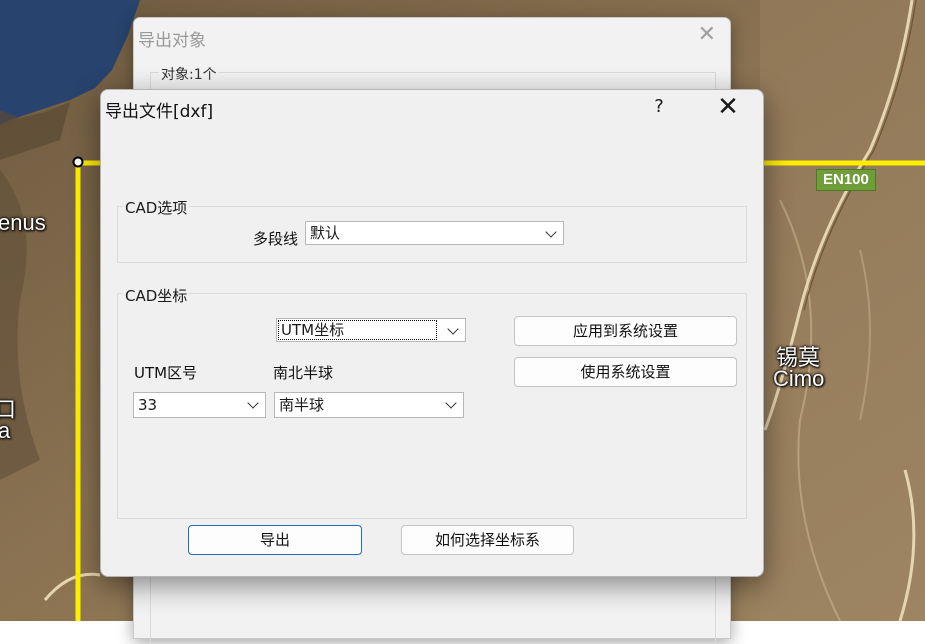 The height and width of the screenshot is (644, 925). What do you see at coordinates (659, 107) in the screenshot?
I see `help-icon: ?` at bounding box center [659, 107].